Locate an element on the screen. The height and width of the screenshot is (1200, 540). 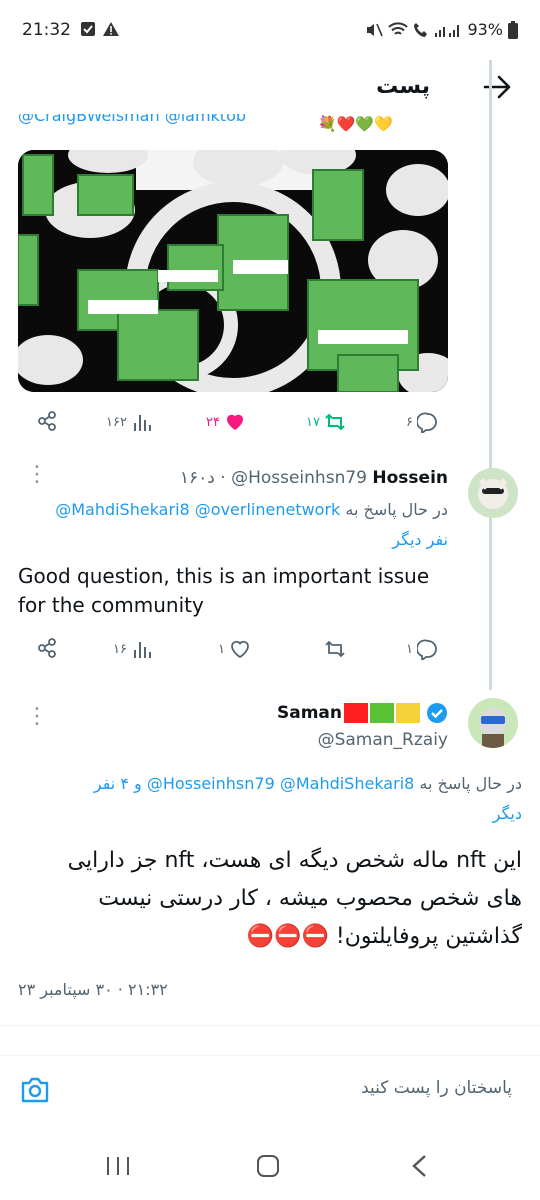
heart-filled-icon is located at coordinates (234, 422).